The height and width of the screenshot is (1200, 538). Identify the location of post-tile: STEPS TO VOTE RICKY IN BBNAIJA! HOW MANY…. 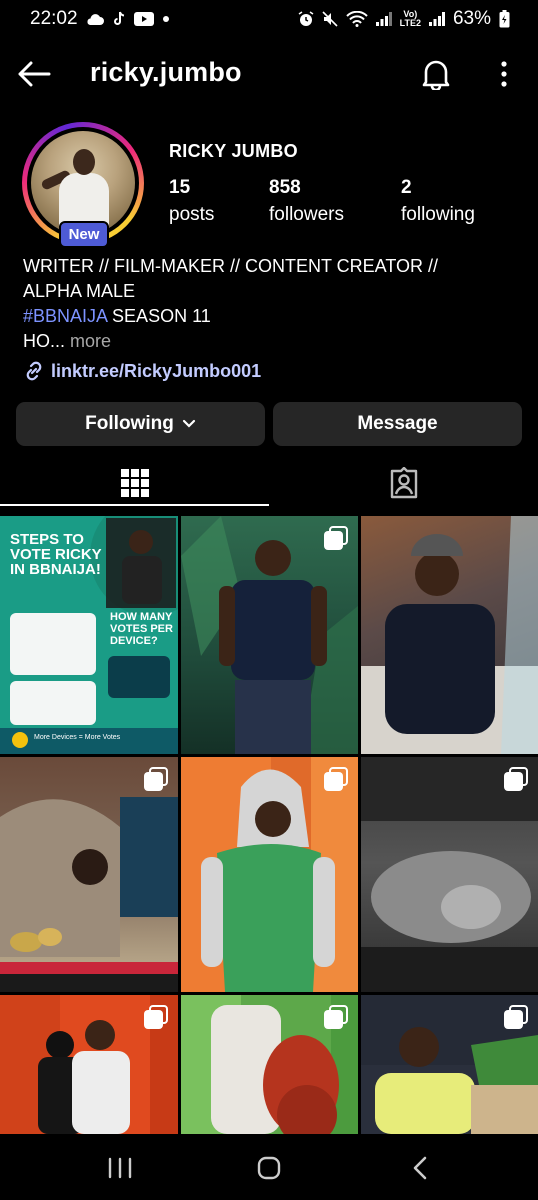
(89, 635).